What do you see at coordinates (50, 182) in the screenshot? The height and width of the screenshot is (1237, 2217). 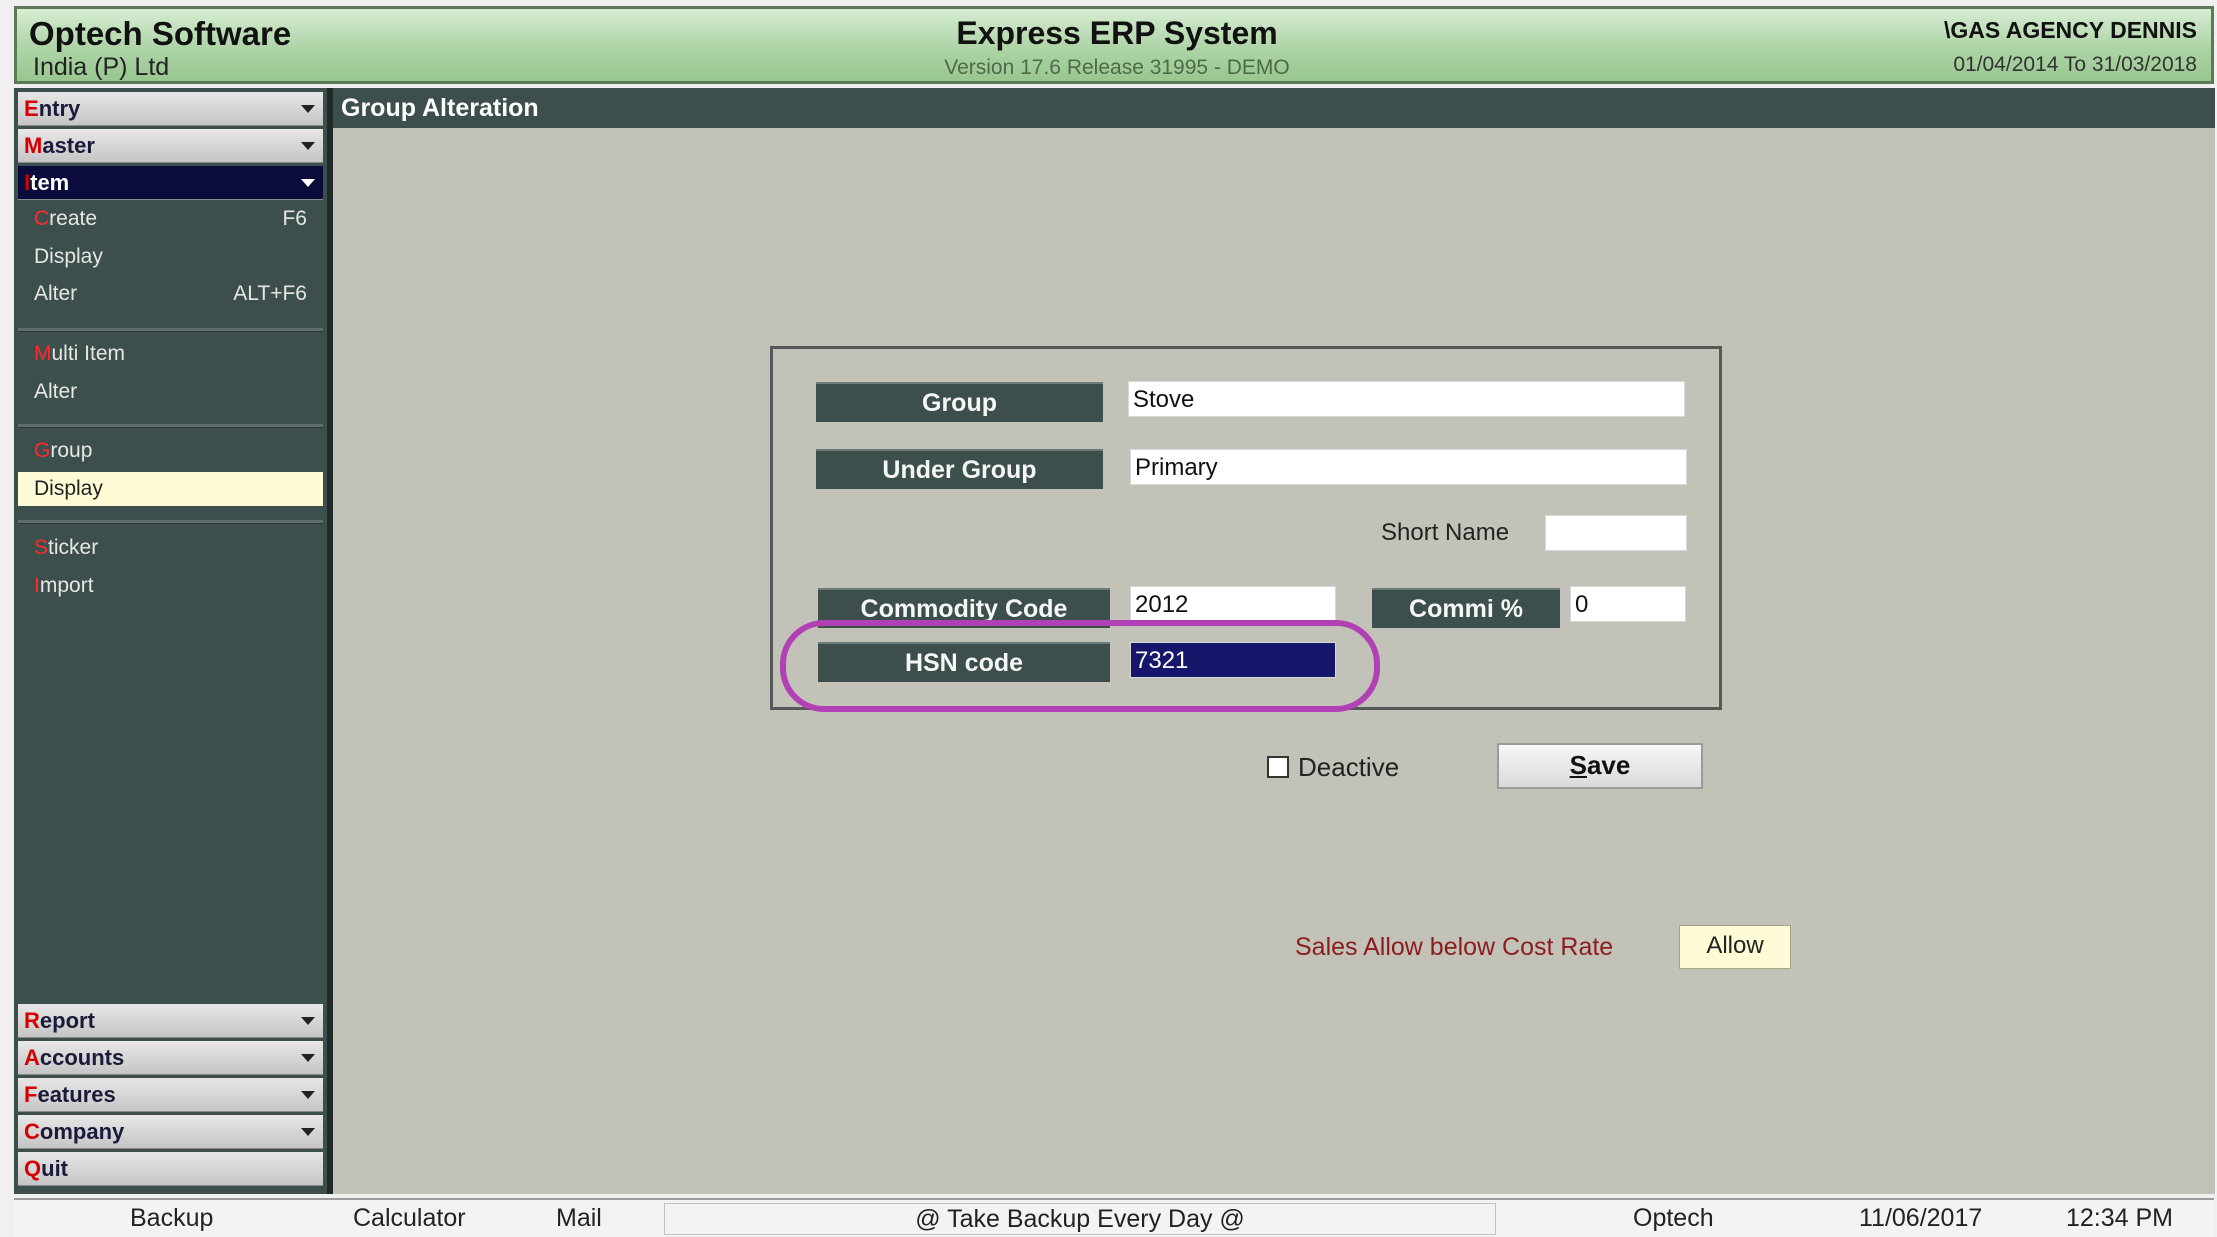 I see `menu-item-label: tem` at bounding box center [50, 182].